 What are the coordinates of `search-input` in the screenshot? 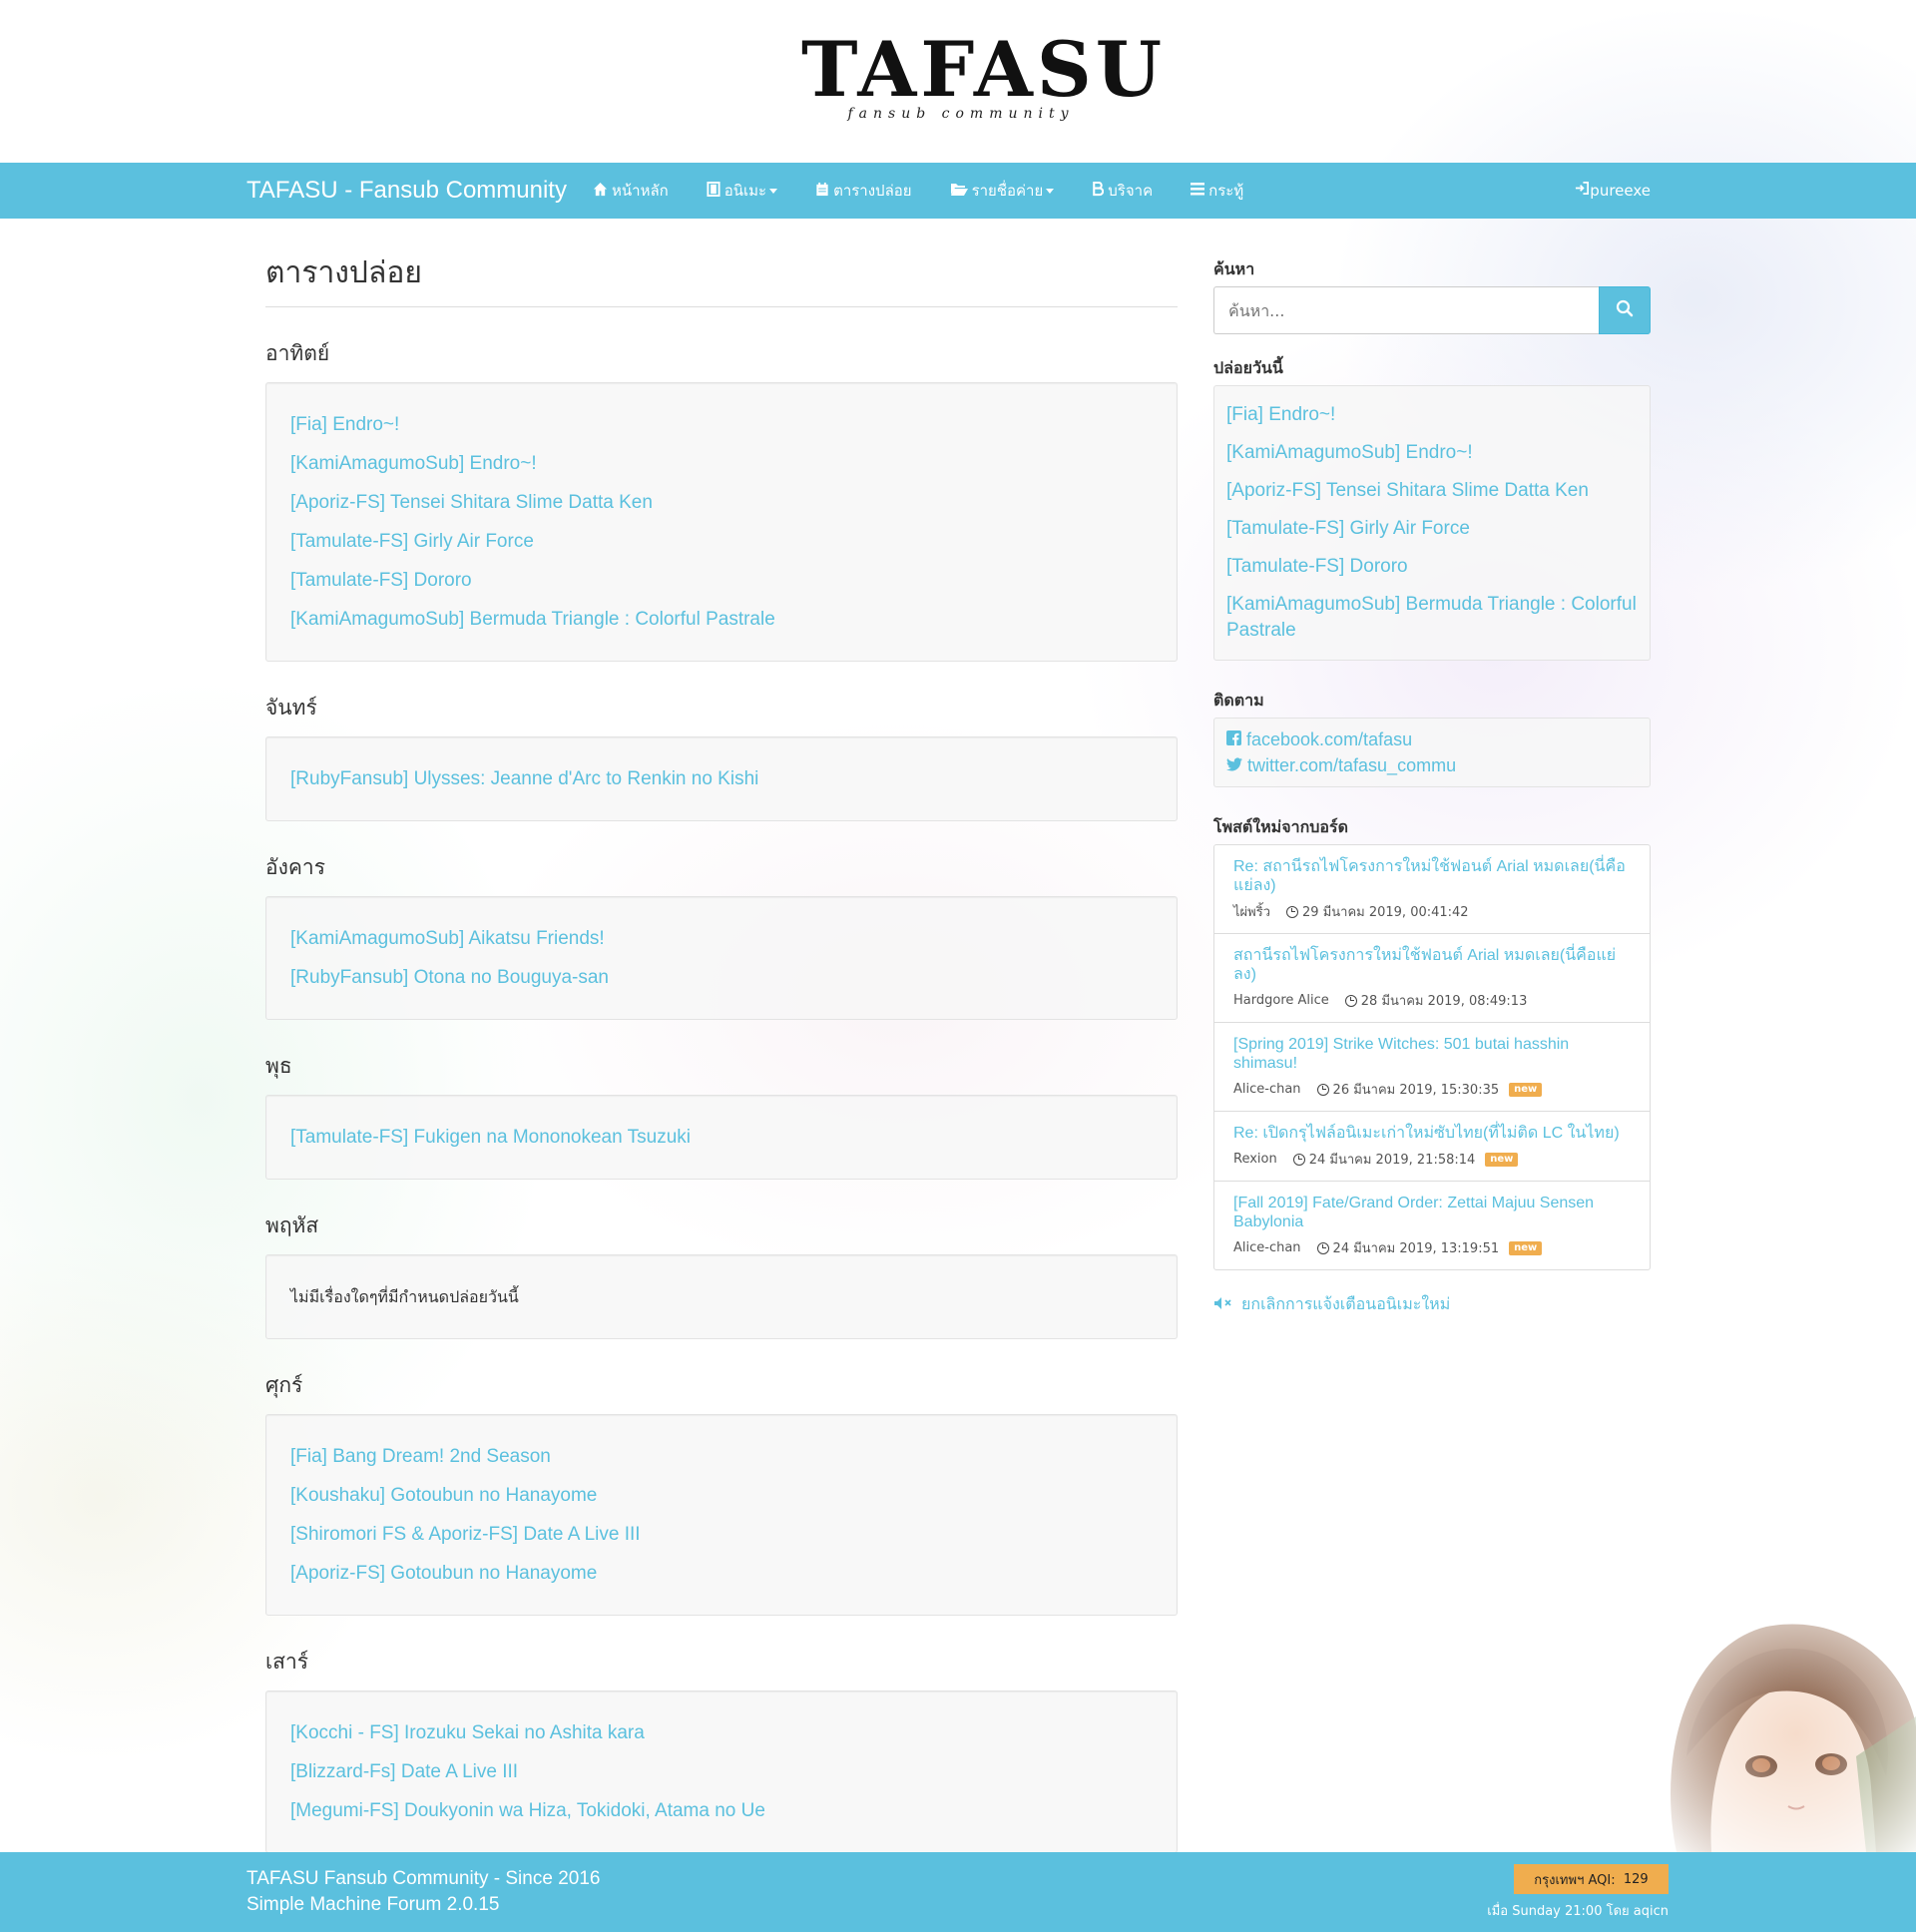 It's located at (1406, 310).